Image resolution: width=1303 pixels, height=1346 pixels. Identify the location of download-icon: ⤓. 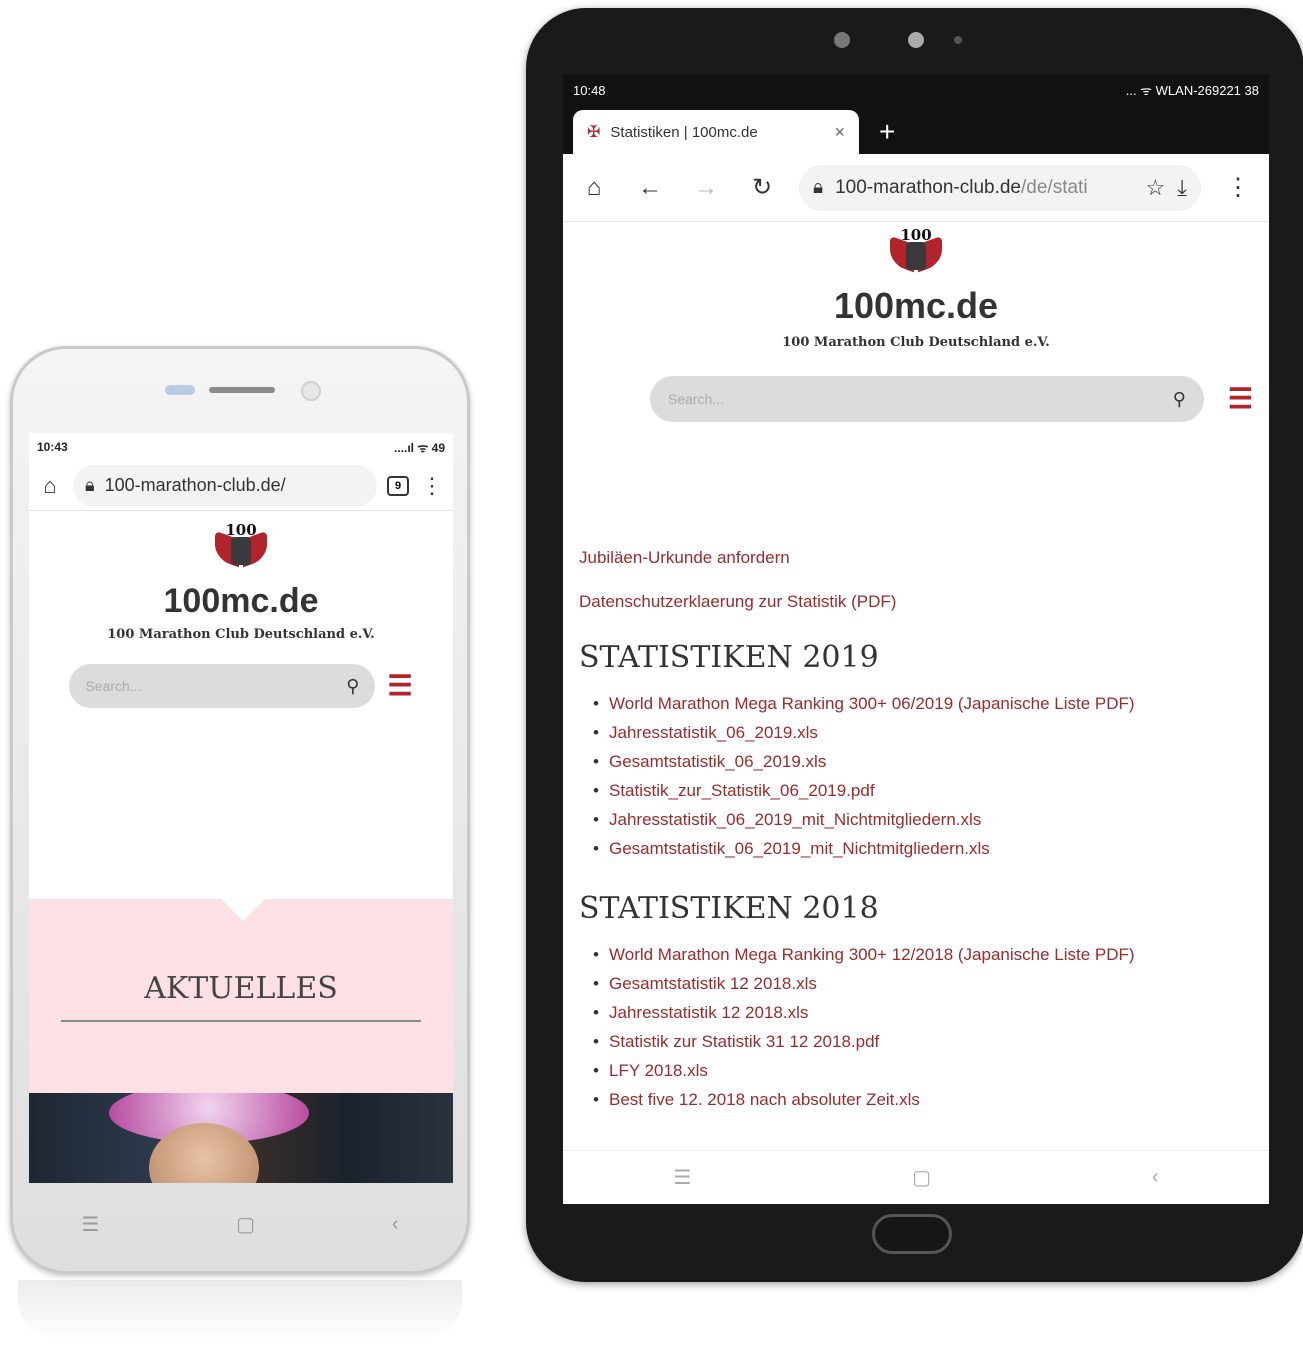
(1182, 188).